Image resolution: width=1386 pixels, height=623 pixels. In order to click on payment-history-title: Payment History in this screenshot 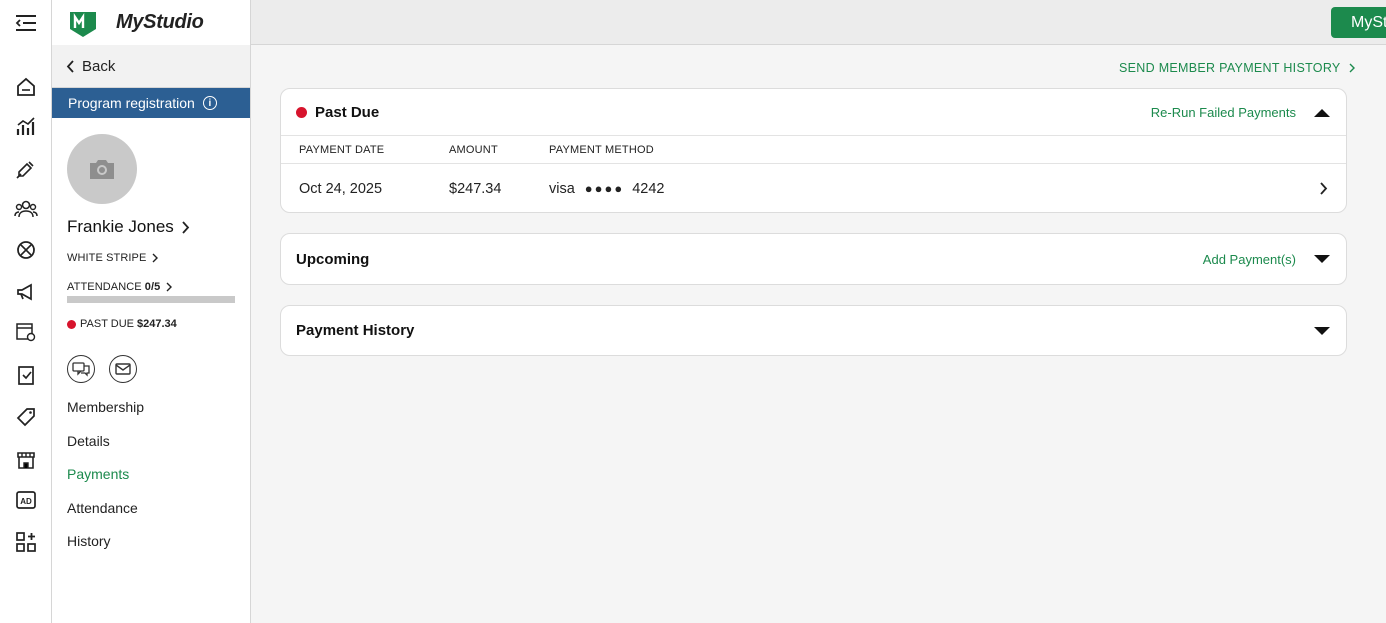, I will do `click(355, 330)`.